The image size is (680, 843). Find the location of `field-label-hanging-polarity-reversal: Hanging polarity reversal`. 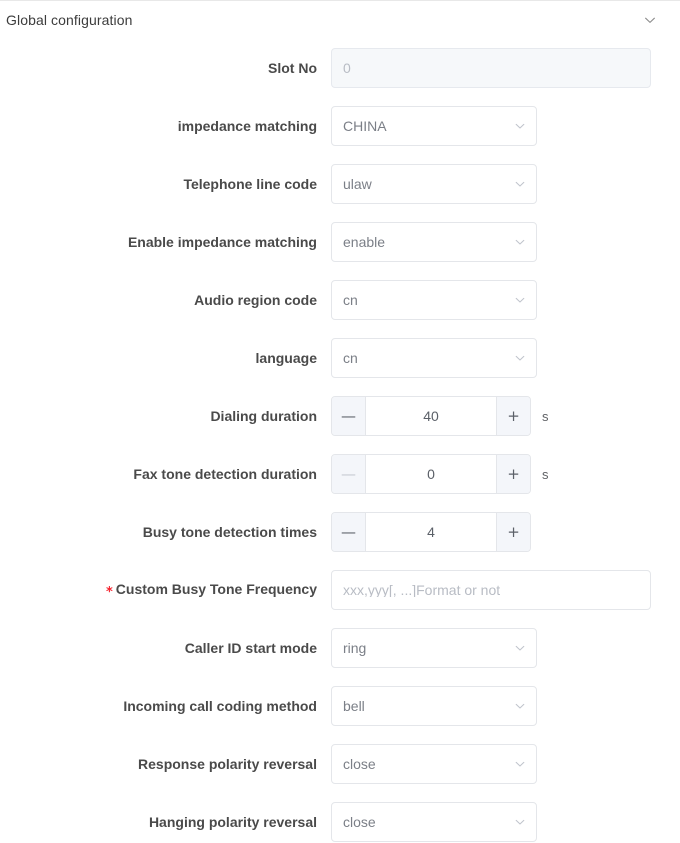

field-label-hanging-polarity-reversal: Hanging polarity reversal is located at coordinates (165, 822).